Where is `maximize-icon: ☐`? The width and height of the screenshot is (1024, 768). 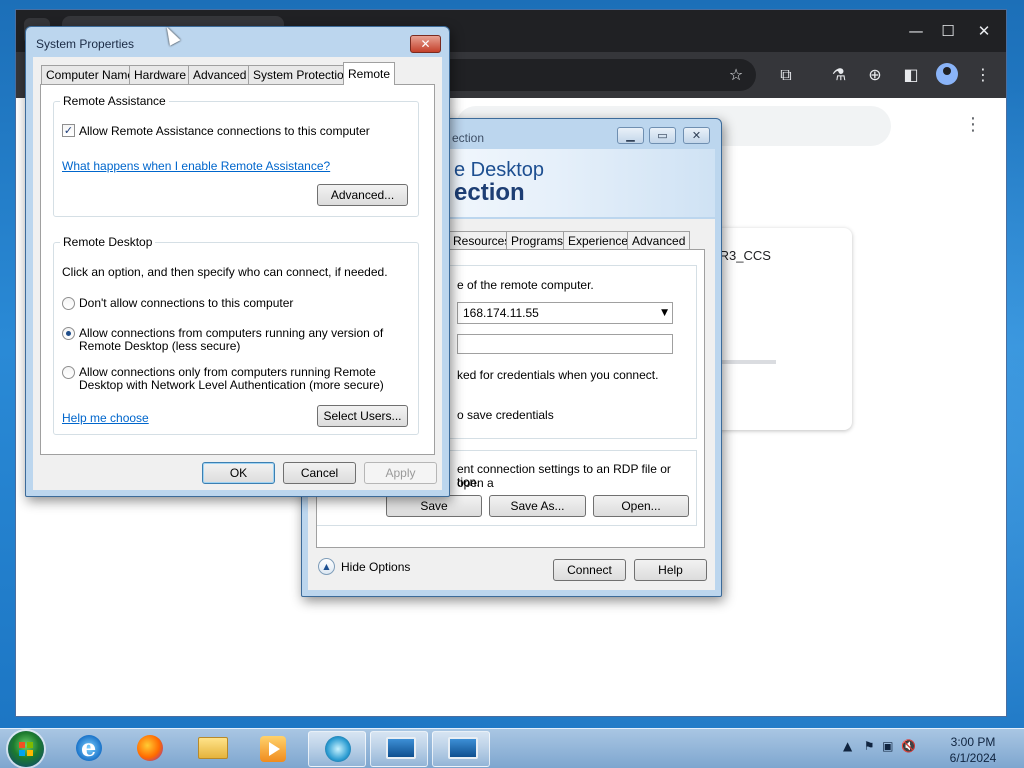 maximize-icon: ☐ is located at coordinates (948, 31).